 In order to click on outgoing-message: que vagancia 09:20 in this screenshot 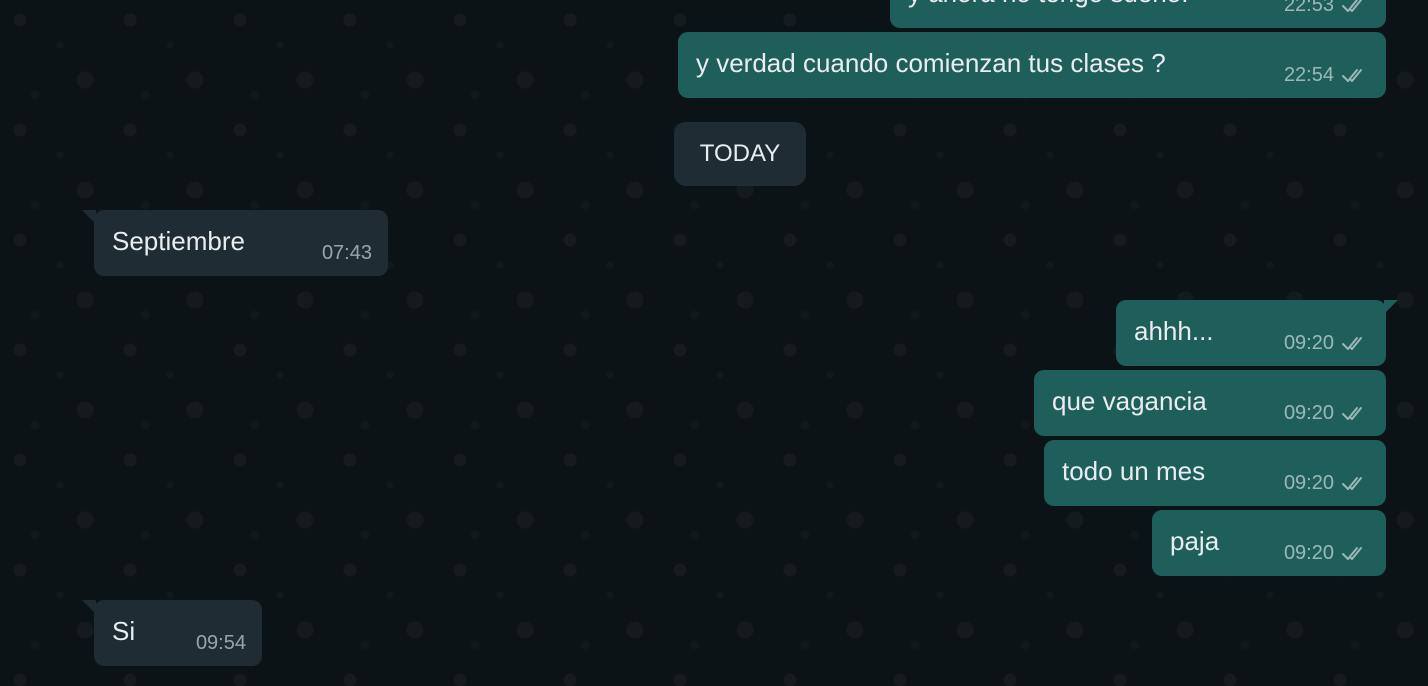, I will do `click(1210, 403)`.